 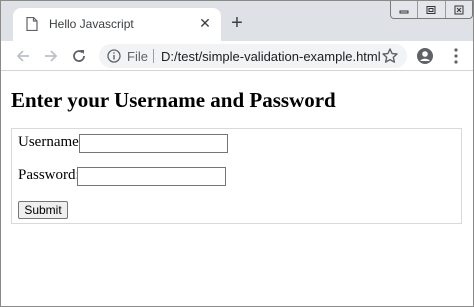 I want to click on password-input, so click(x=151, y=176).